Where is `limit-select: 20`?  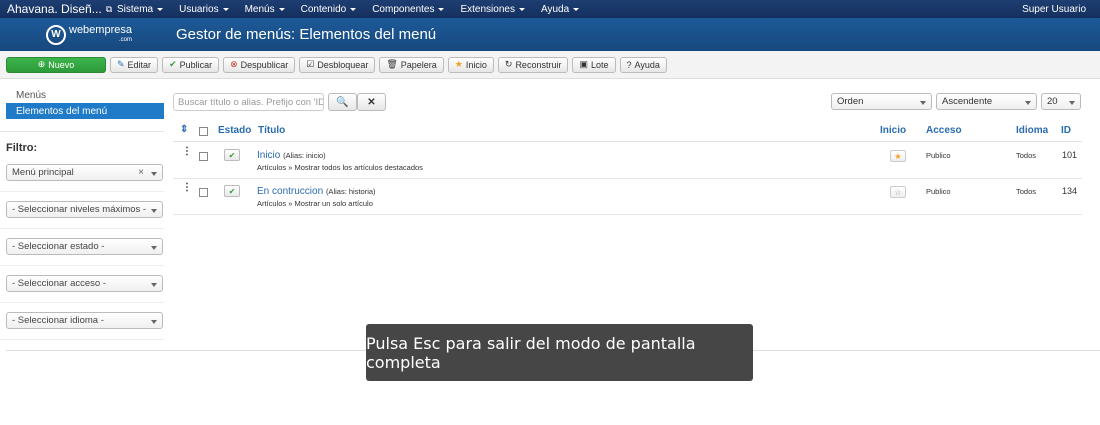 limit-select: 20 is located at coordinates (1061, 101).